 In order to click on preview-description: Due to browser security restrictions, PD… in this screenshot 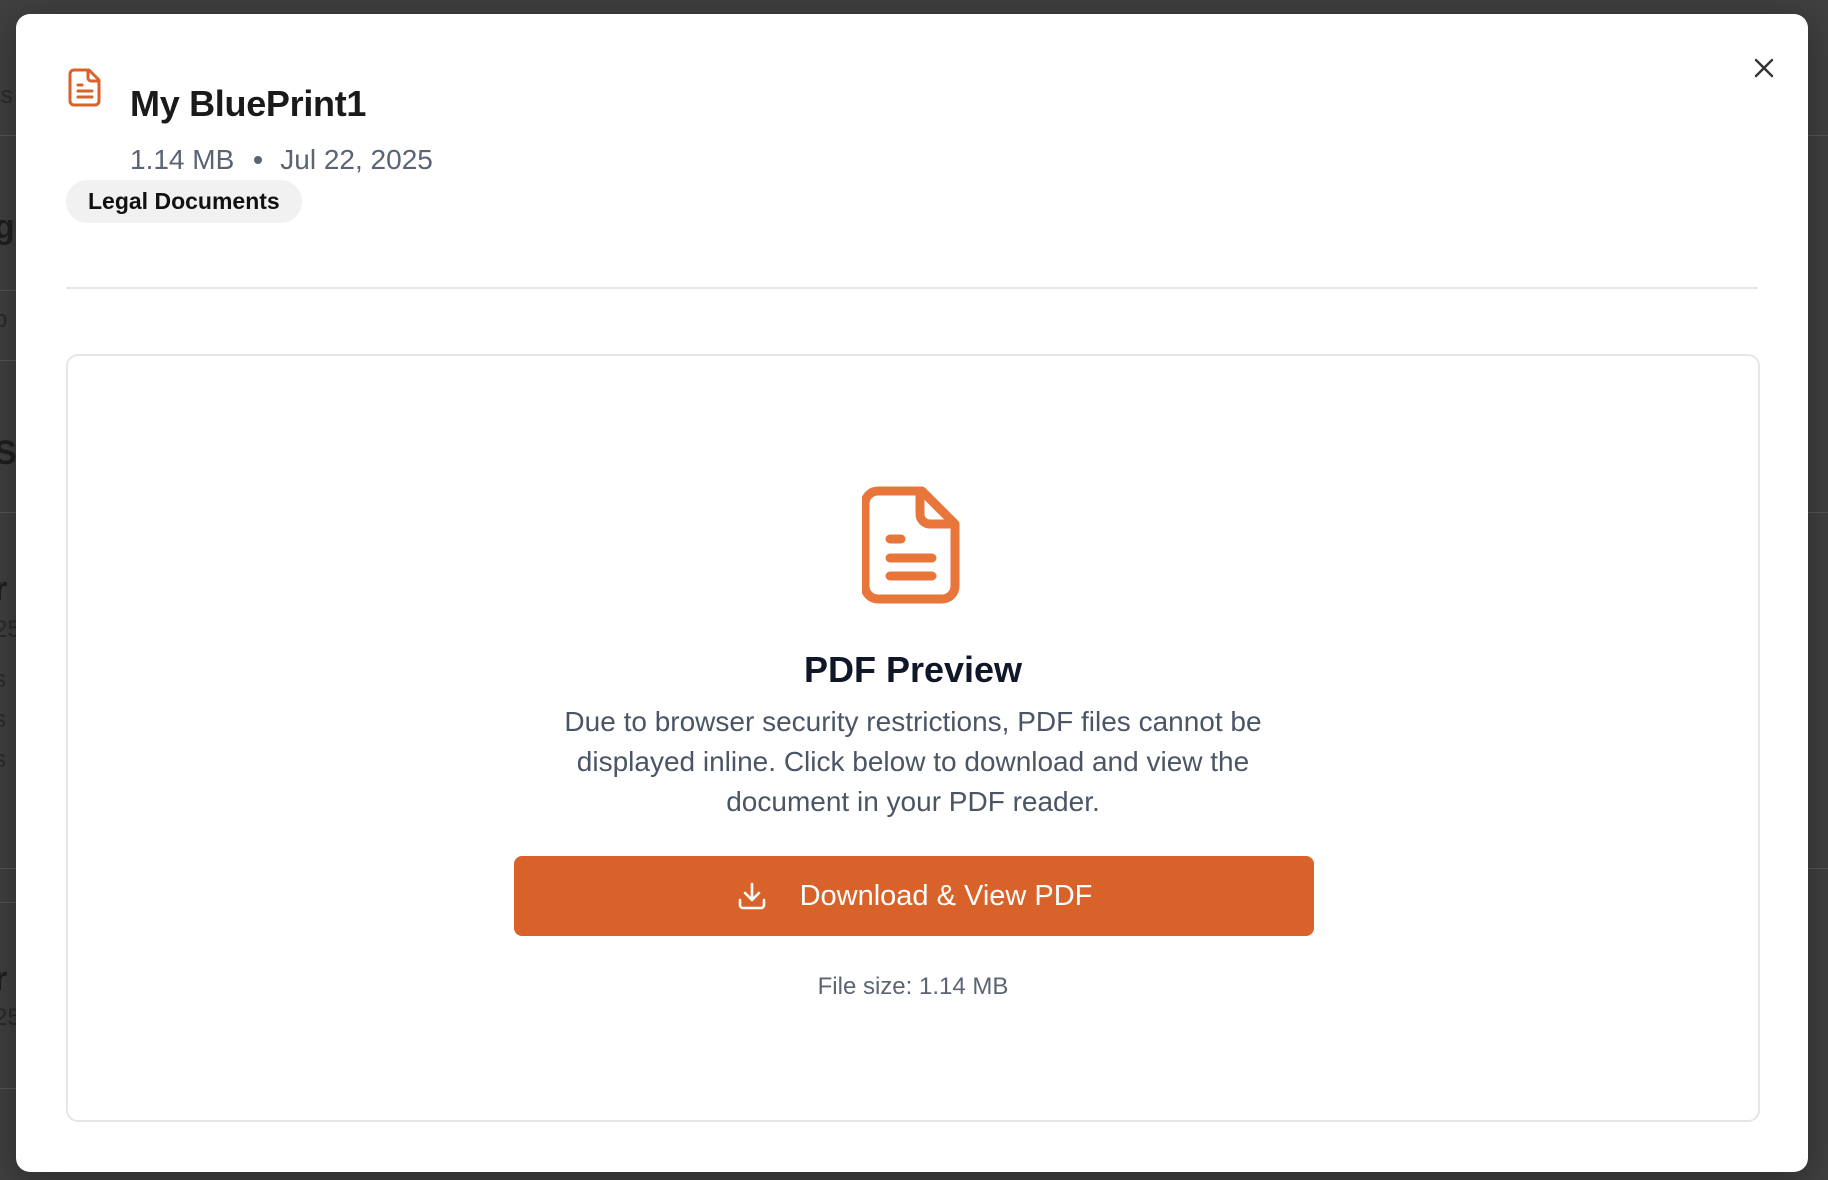, I will do `click(913, 761)`.